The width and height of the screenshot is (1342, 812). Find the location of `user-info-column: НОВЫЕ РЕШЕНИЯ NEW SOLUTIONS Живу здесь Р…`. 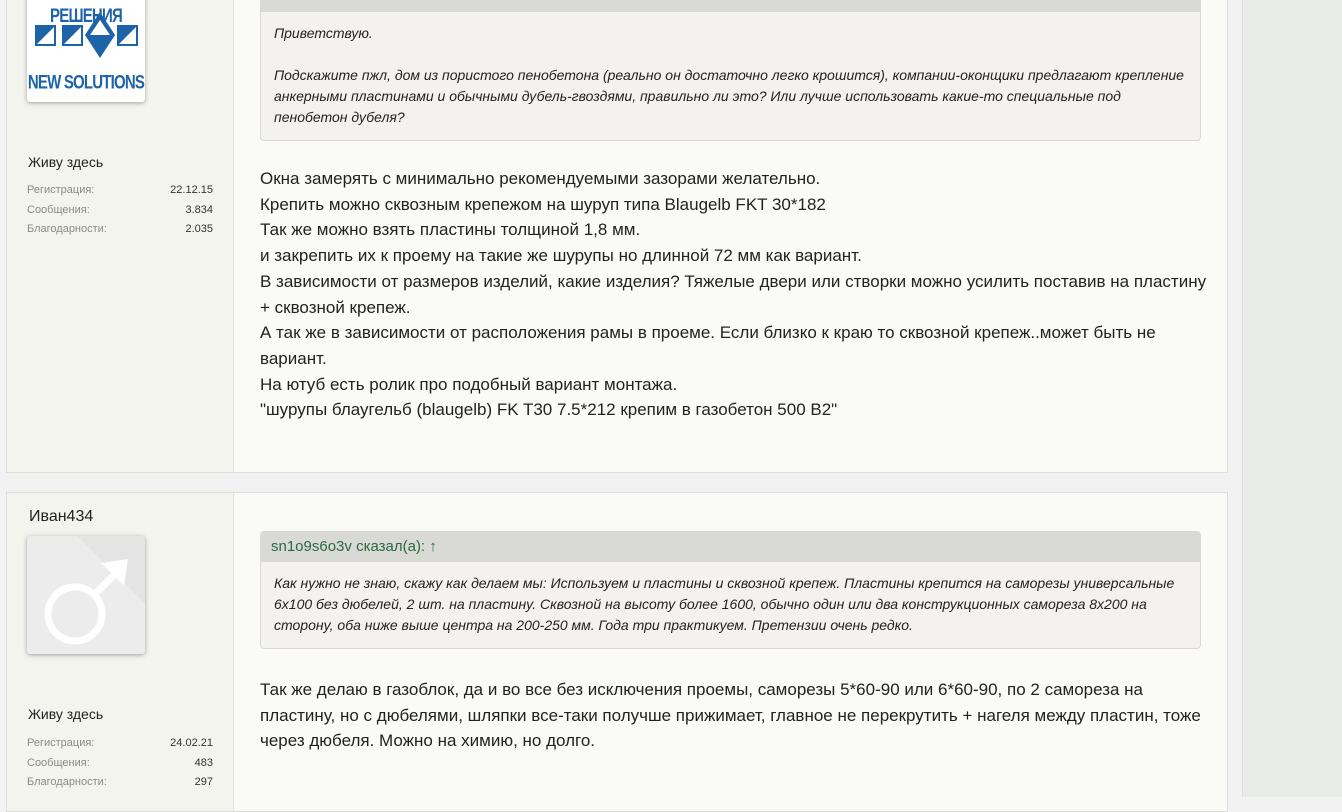

user-info-column: НОВЫЕ РЕШЕНИЯ NEW SOLUTIONS Живу здесь Р… is located at coordinates (120, 236).